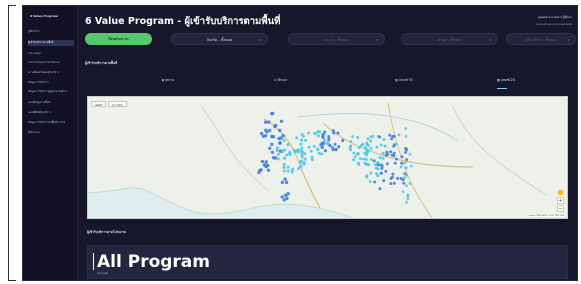 This screenshot has height=284, width=581. Describe the element at coordinates (51, 123) in the screenshot. I see `sidebar-item-remote: ข้อมูลการให้บริการในพื้นที่ห่างไกล` at that location.